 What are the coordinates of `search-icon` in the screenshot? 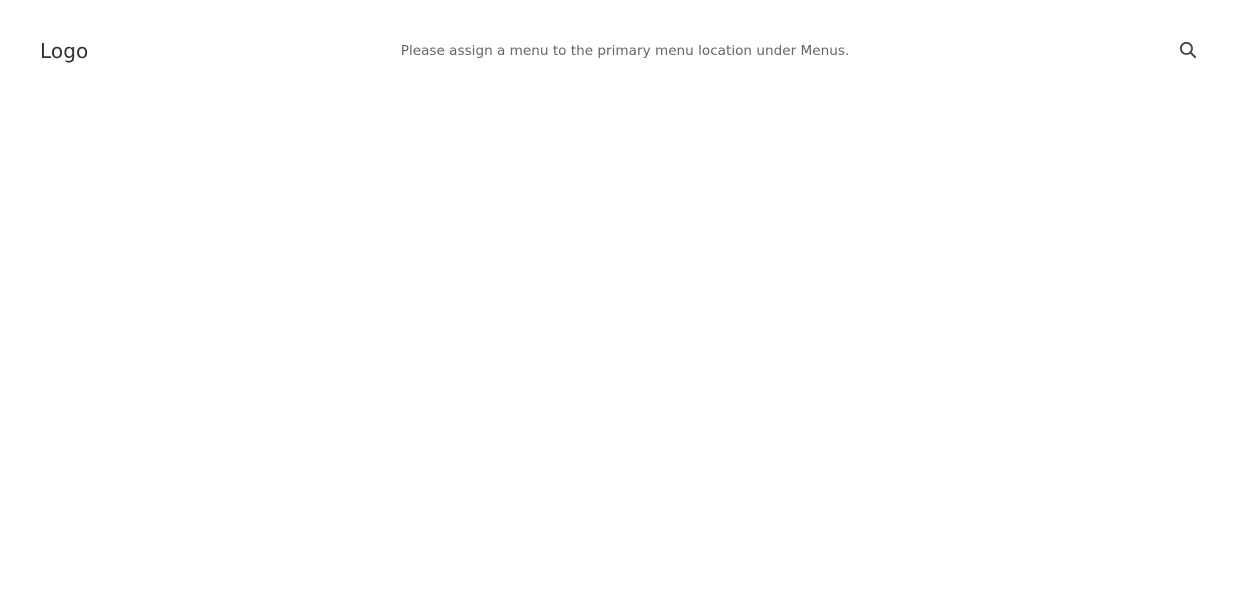 It's located at (1189, 50).